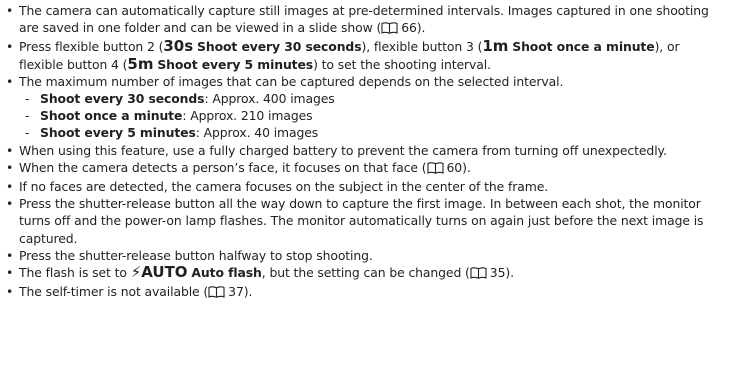 This screenshot has height=385, width=729. I want to click on sub-list-item: Shoot once a minute: Approx. 210 images, so click(372, 115).